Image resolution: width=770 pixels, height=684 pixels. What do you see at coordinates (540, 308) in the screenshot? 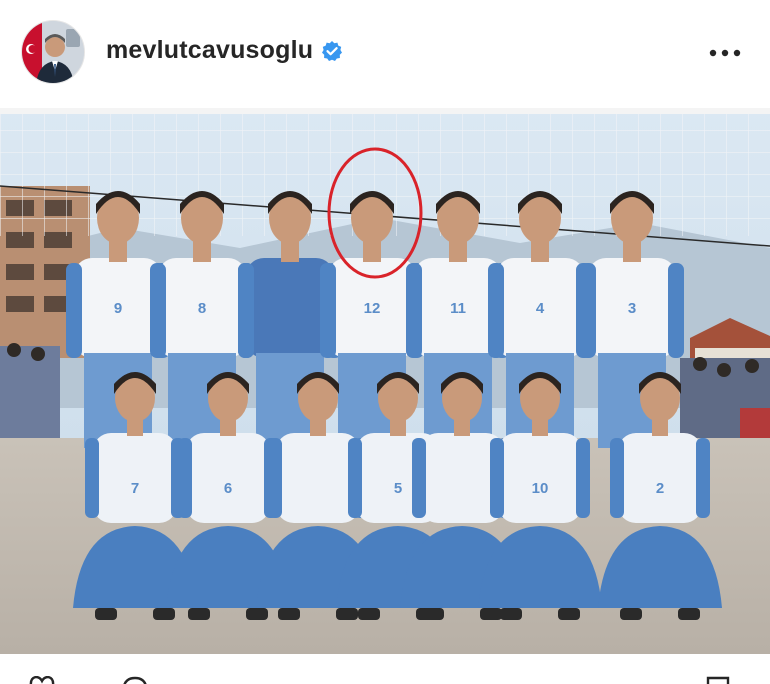
I see `jersey-number: 4` at bounding box center [540, 308].